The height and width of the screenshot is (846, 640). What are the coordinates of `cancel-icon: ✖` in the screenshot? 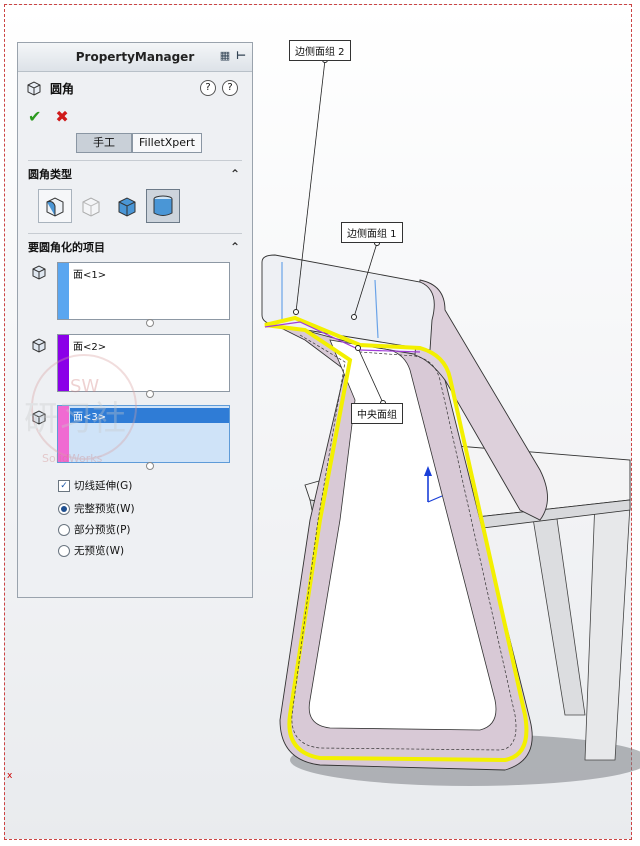 It's located at (61, 116).